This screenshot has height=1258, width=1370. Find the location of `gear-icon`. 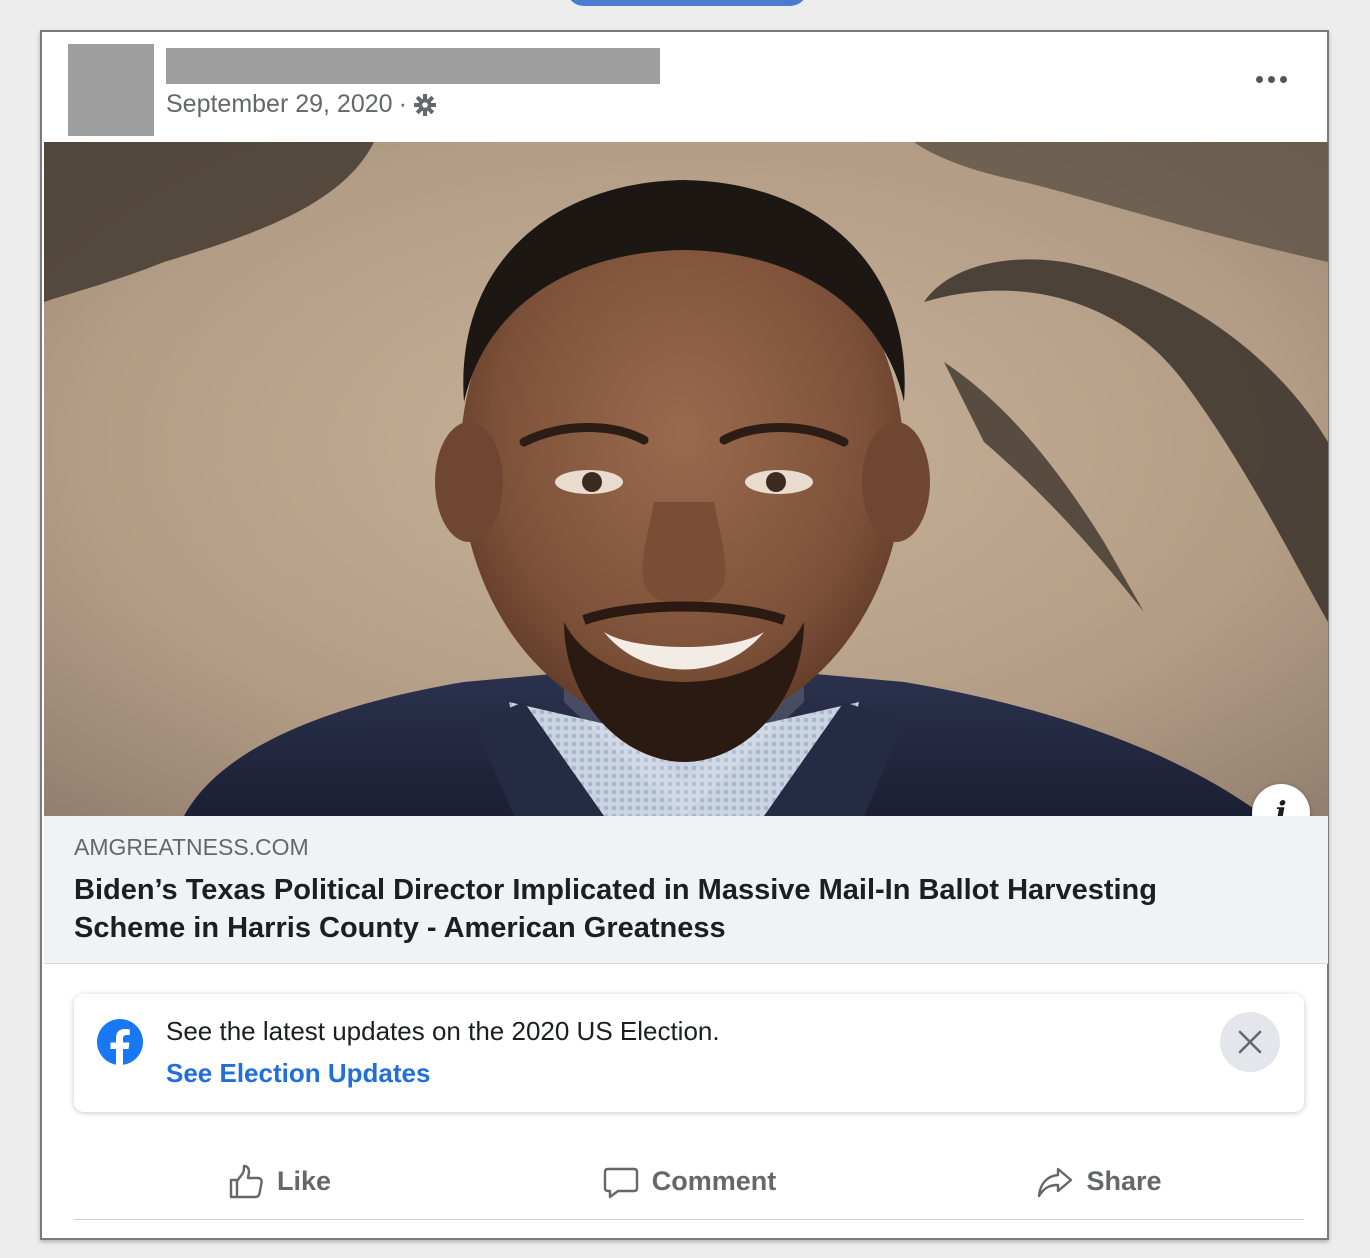

gear-icon is located at coordinates (424, 104).